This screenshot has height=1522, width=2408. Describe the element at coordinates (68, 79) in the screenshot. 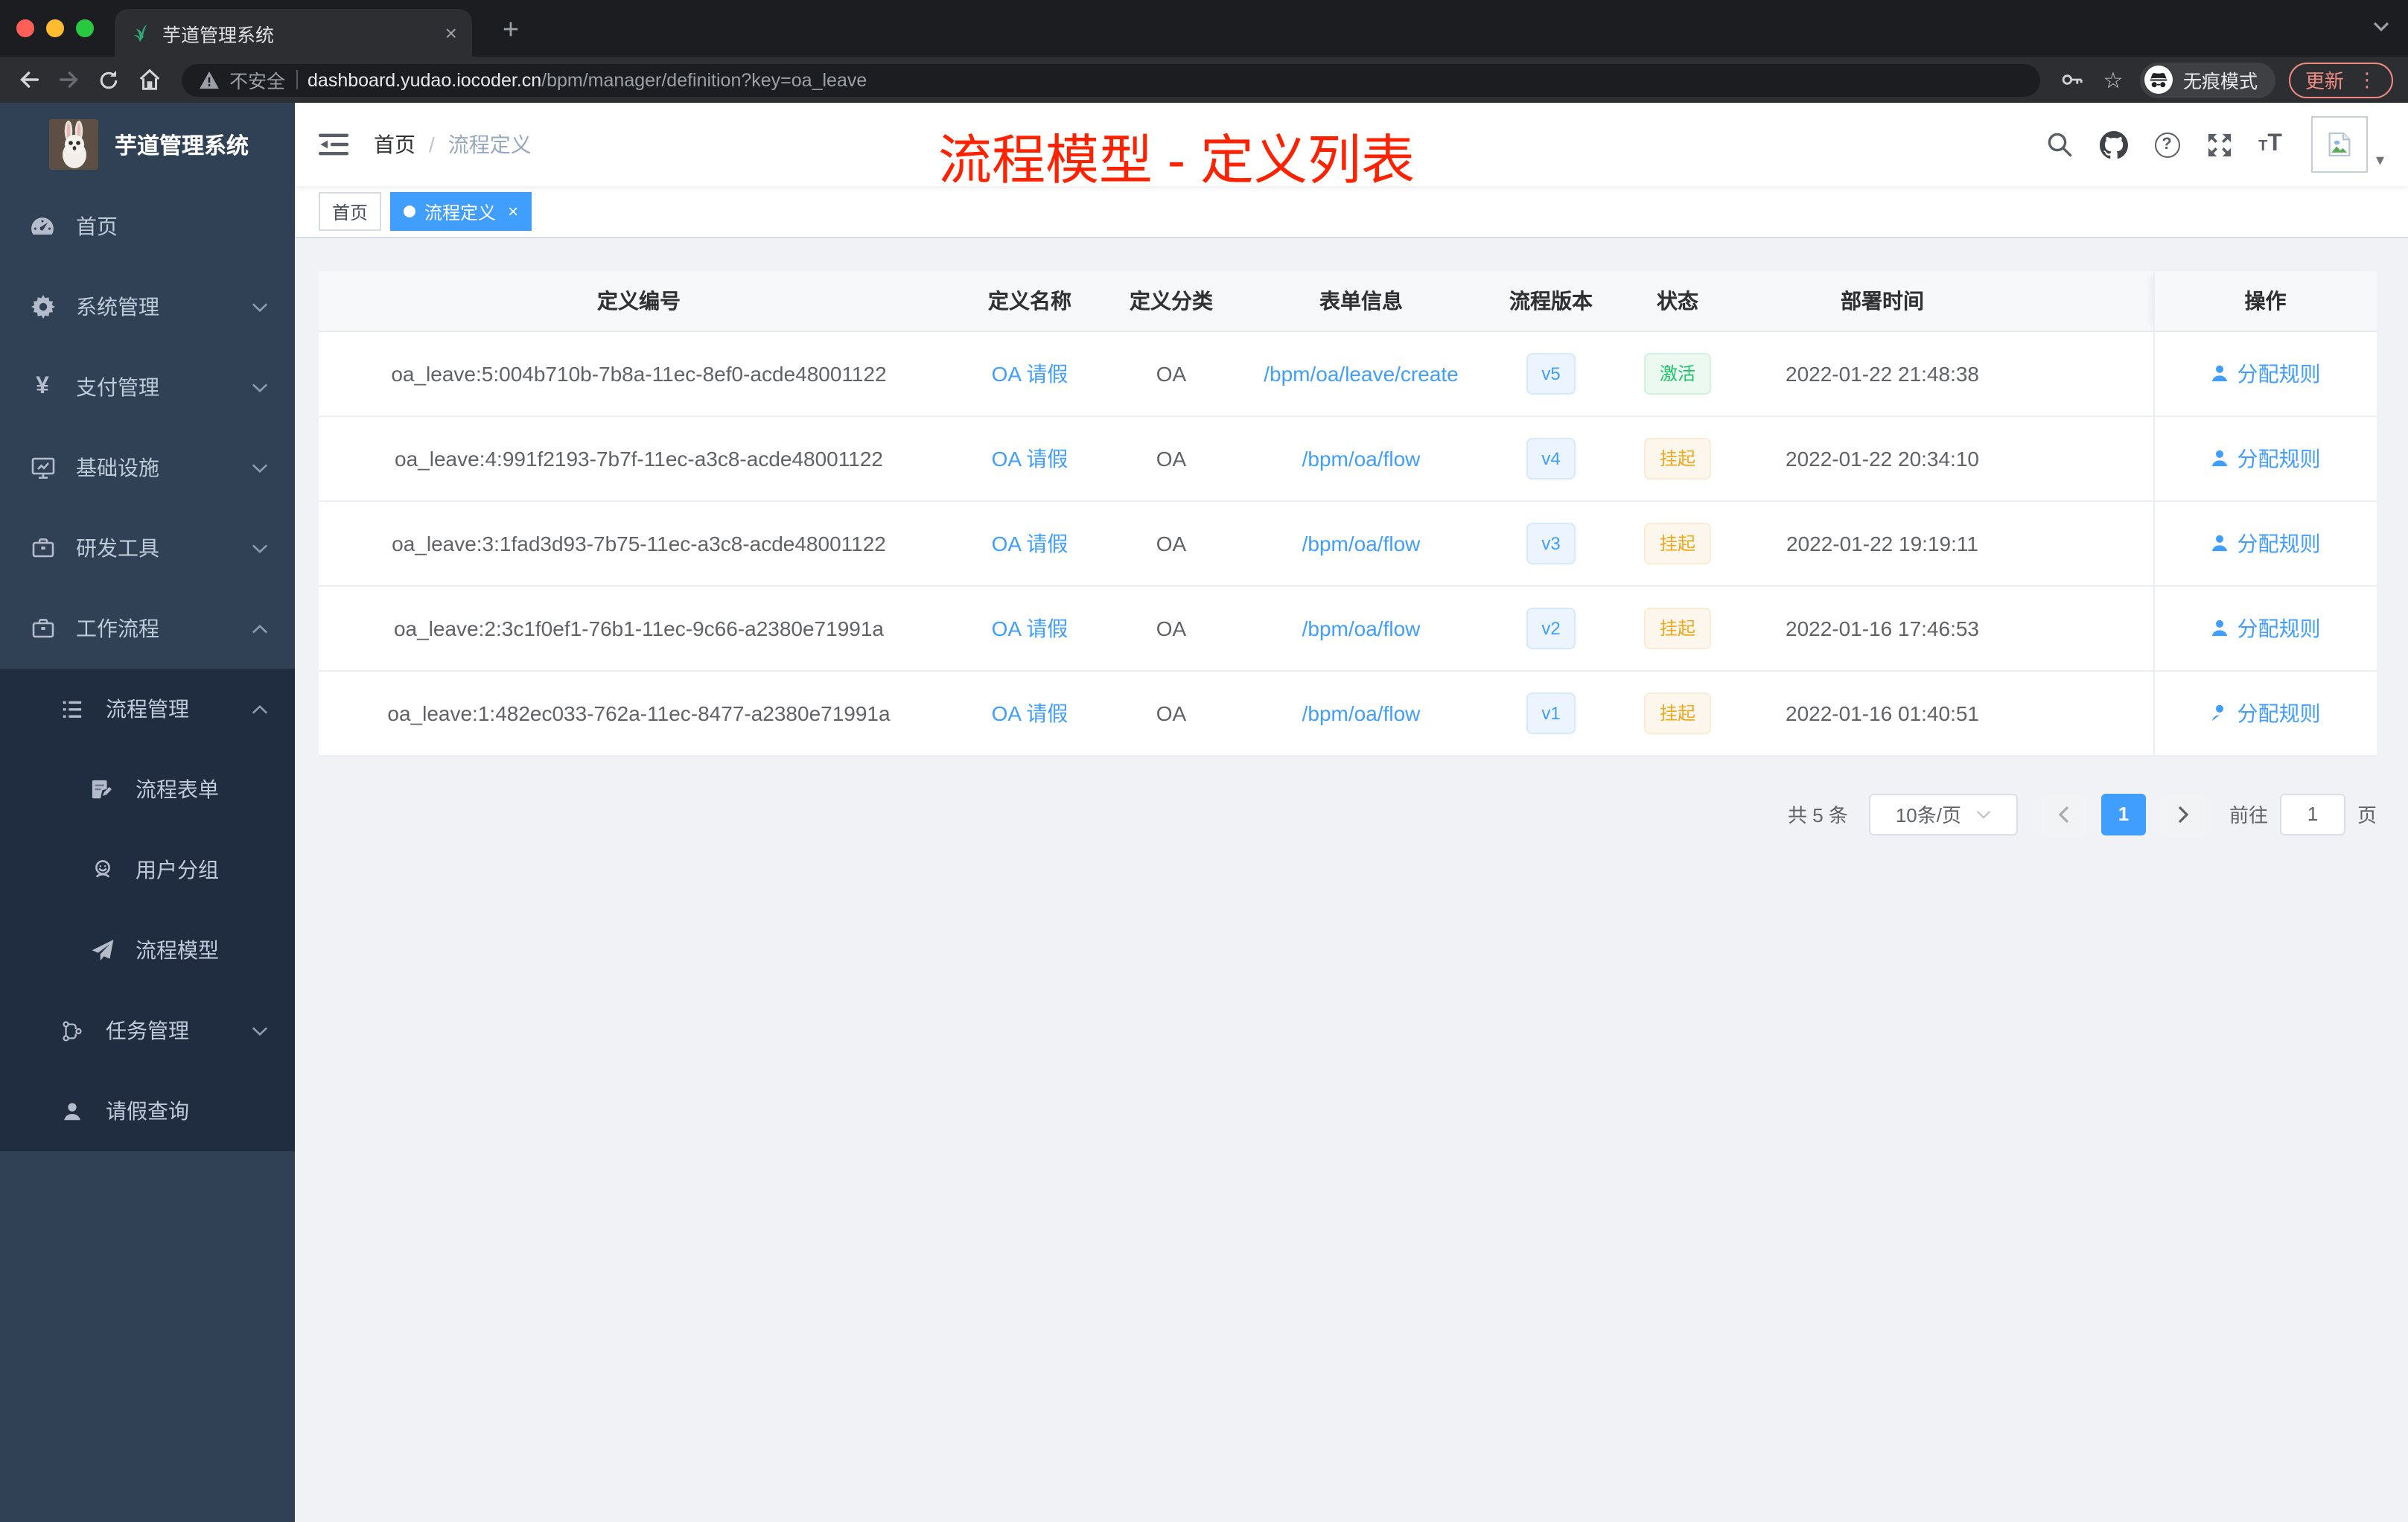

I see `forward-icon` at that location.